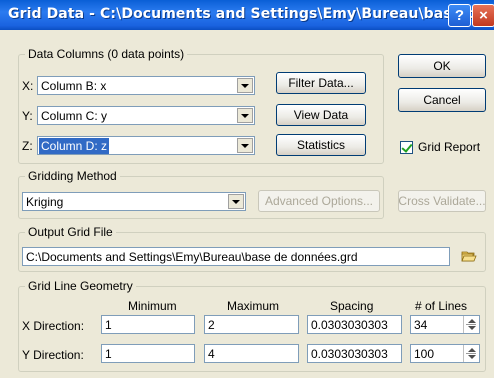 The width and height of the screenshot is (494, 378). I want to click on y-column-label: Y:, so click(27, 116).